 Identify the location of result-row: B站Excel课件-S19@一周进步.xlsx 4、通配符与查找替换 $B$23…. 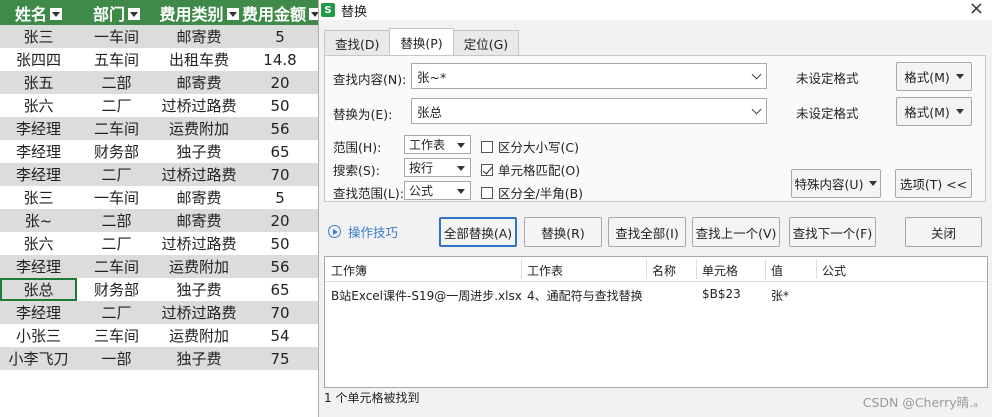
(656, 293).